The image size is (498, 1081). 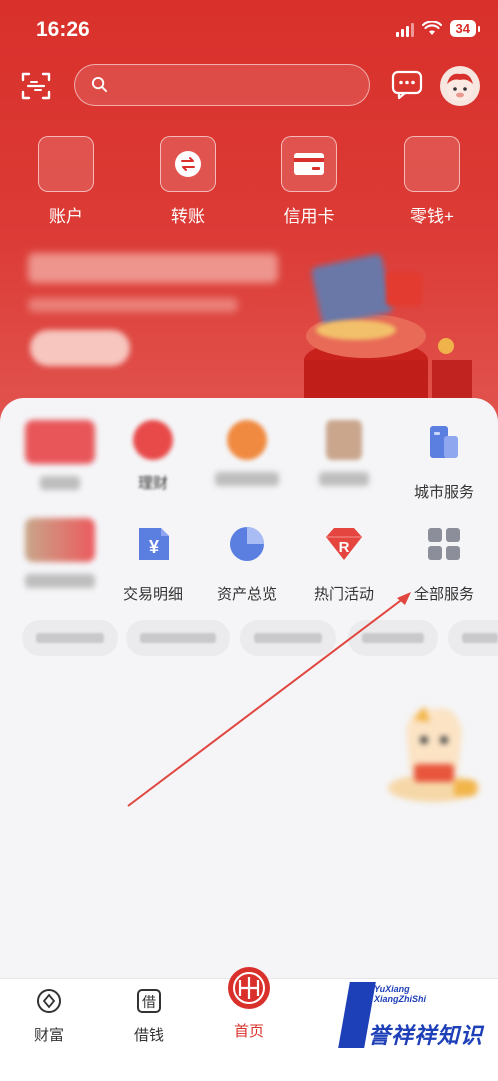 What do you see at coordinates (434, 752) in the screenshot?
I see `floating-mascot` at bounding box center [434, 752].